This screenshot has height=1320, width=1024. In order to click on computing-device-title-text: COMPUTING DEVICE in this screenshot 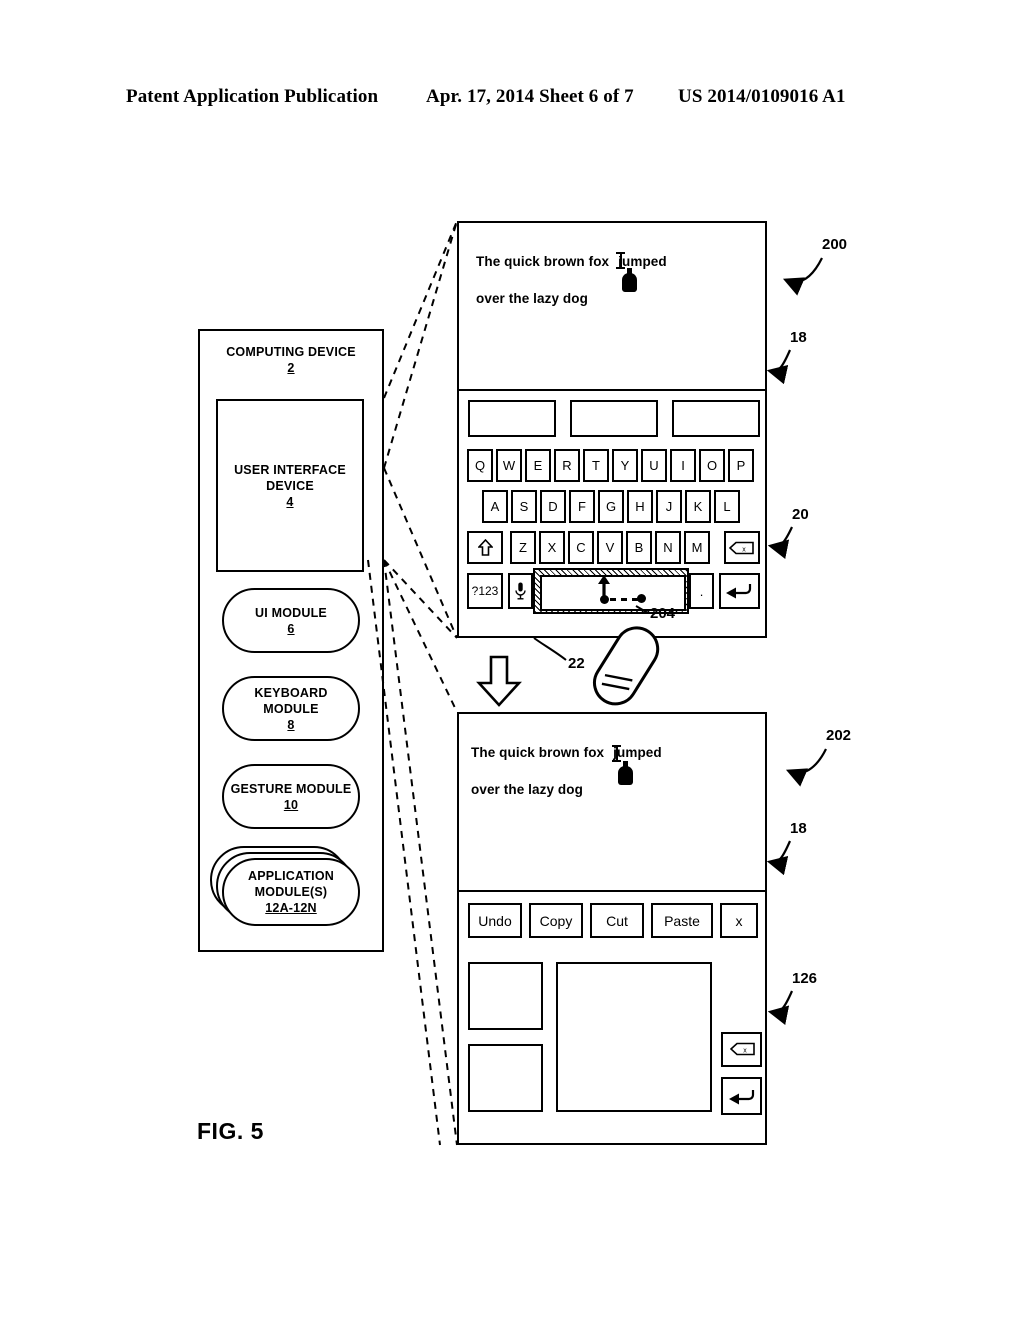, I will do `click(291, 352)`.